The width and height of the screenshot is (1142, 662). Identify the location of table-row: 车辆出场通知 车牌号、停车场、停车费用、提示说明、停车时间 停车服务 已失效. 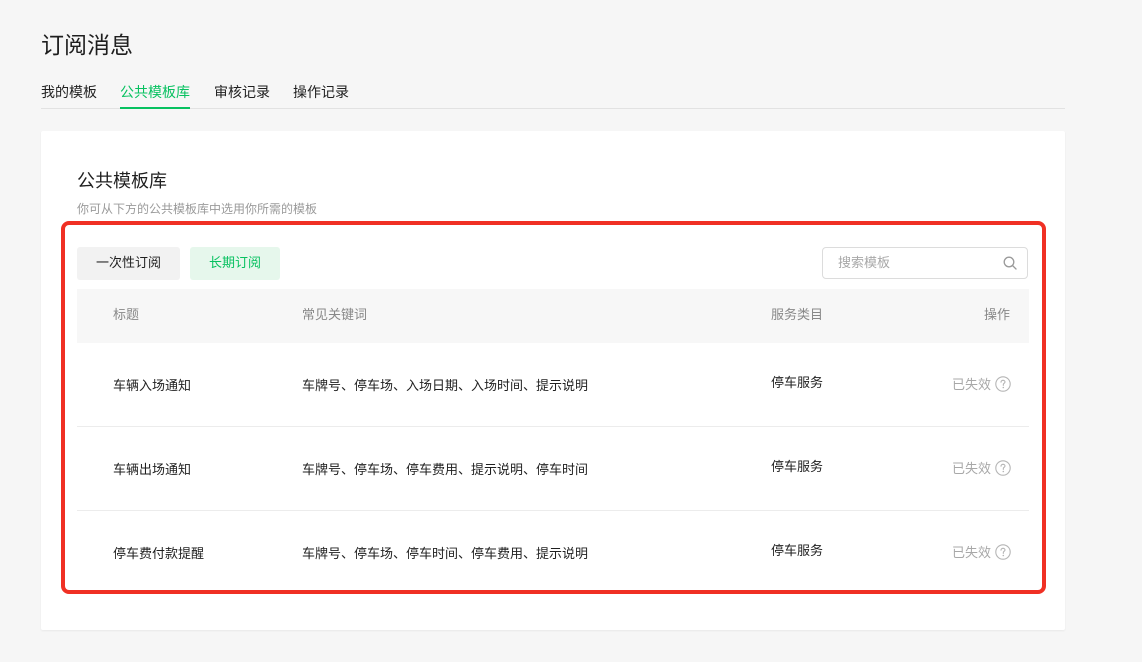
(553, 469).